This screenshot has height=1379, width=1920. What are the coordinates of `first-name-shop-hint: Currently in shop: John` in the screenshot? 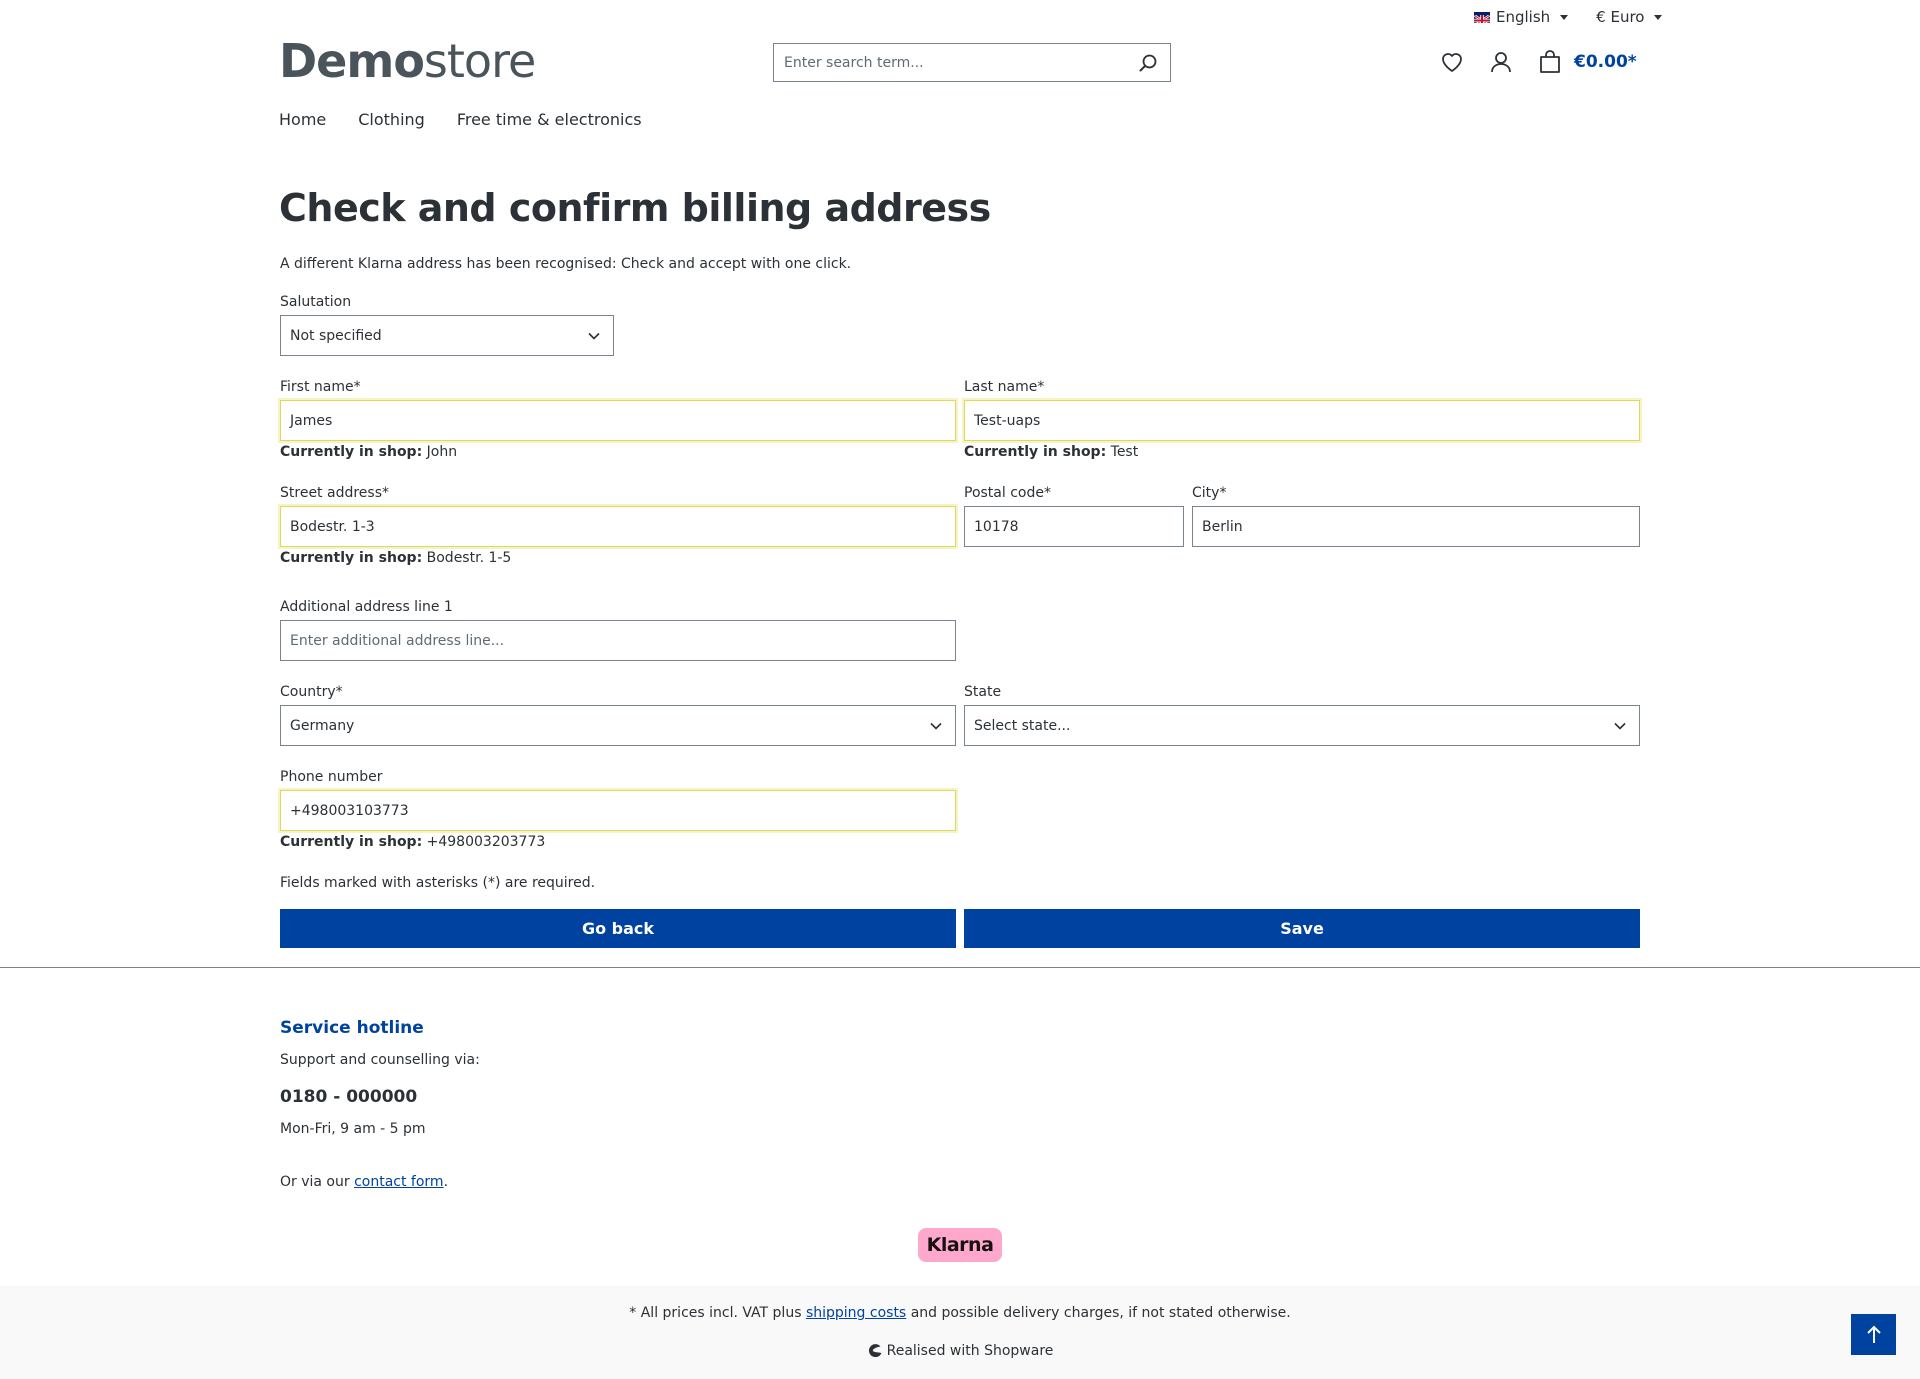 It's located at (368, 452).